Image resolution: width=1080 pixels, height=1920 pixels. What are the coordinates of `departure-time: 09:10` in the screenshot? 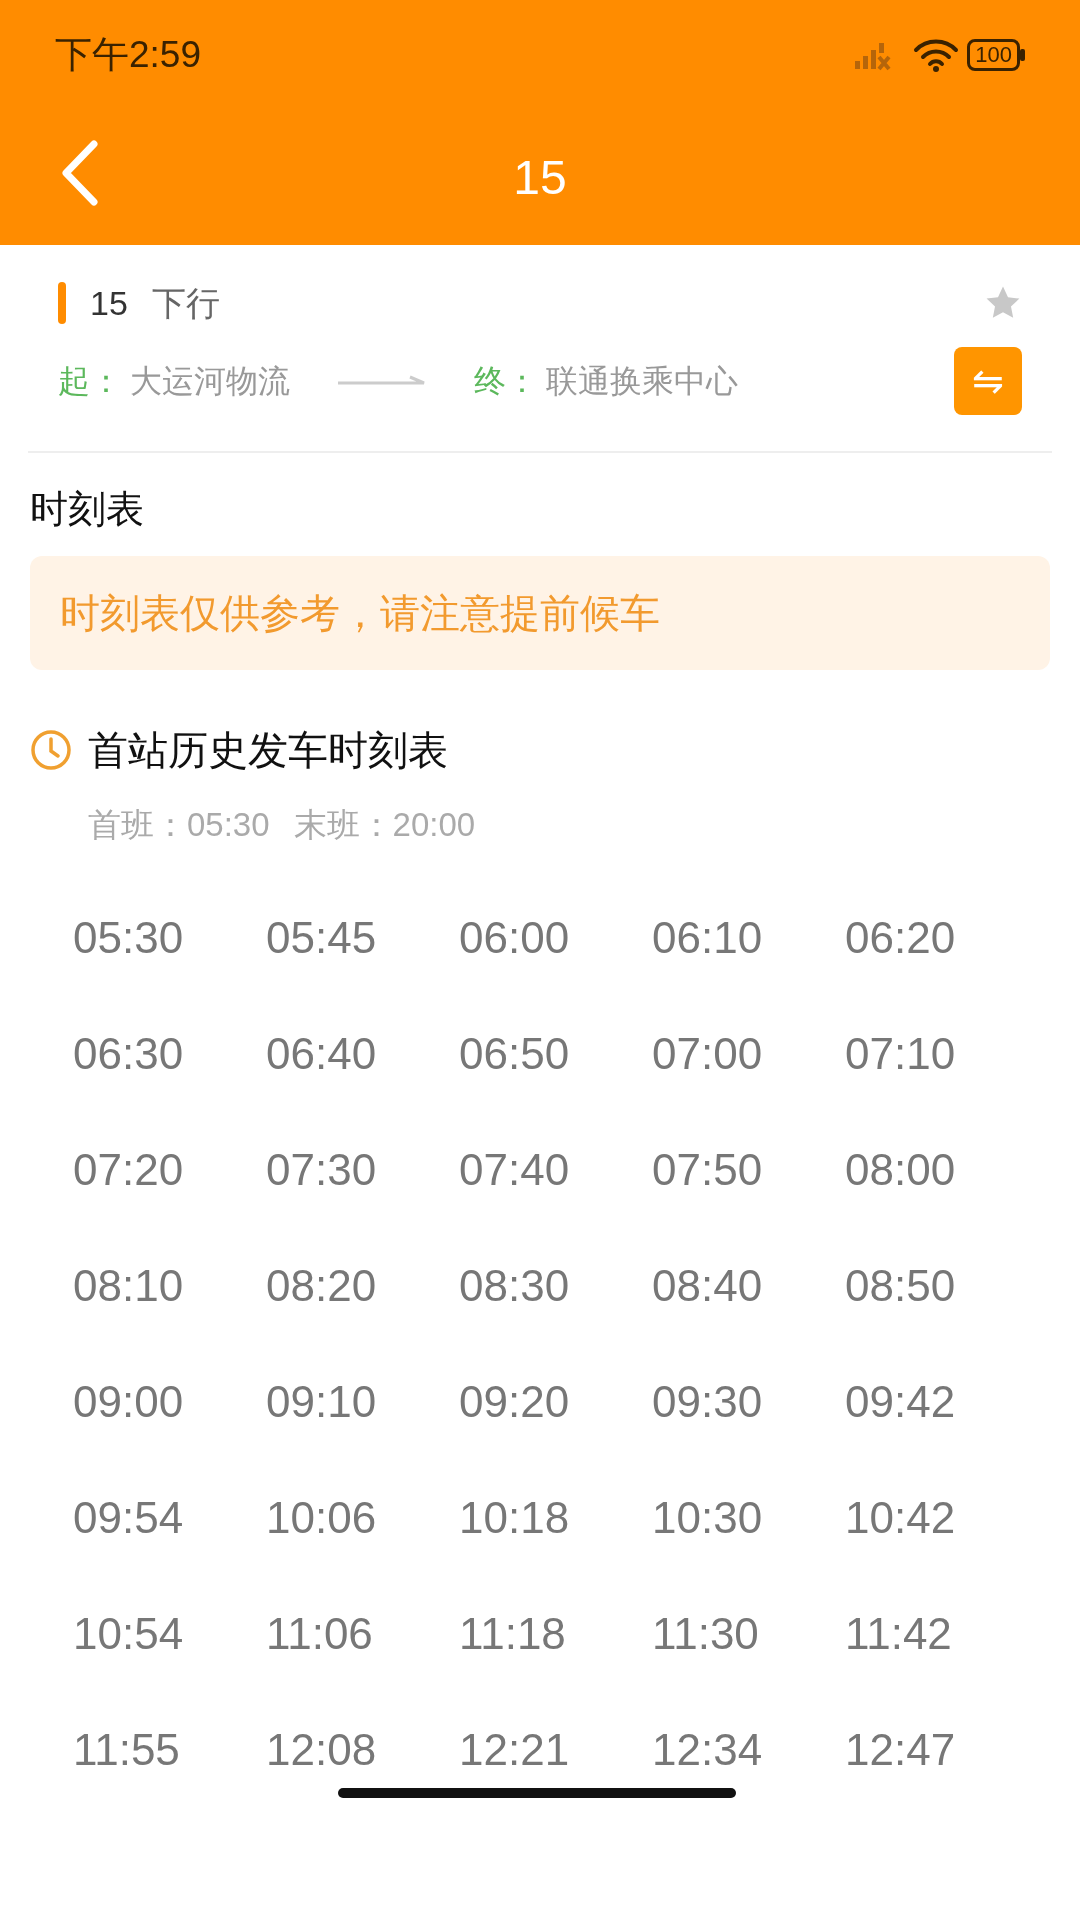 It's located at (322, 1401).